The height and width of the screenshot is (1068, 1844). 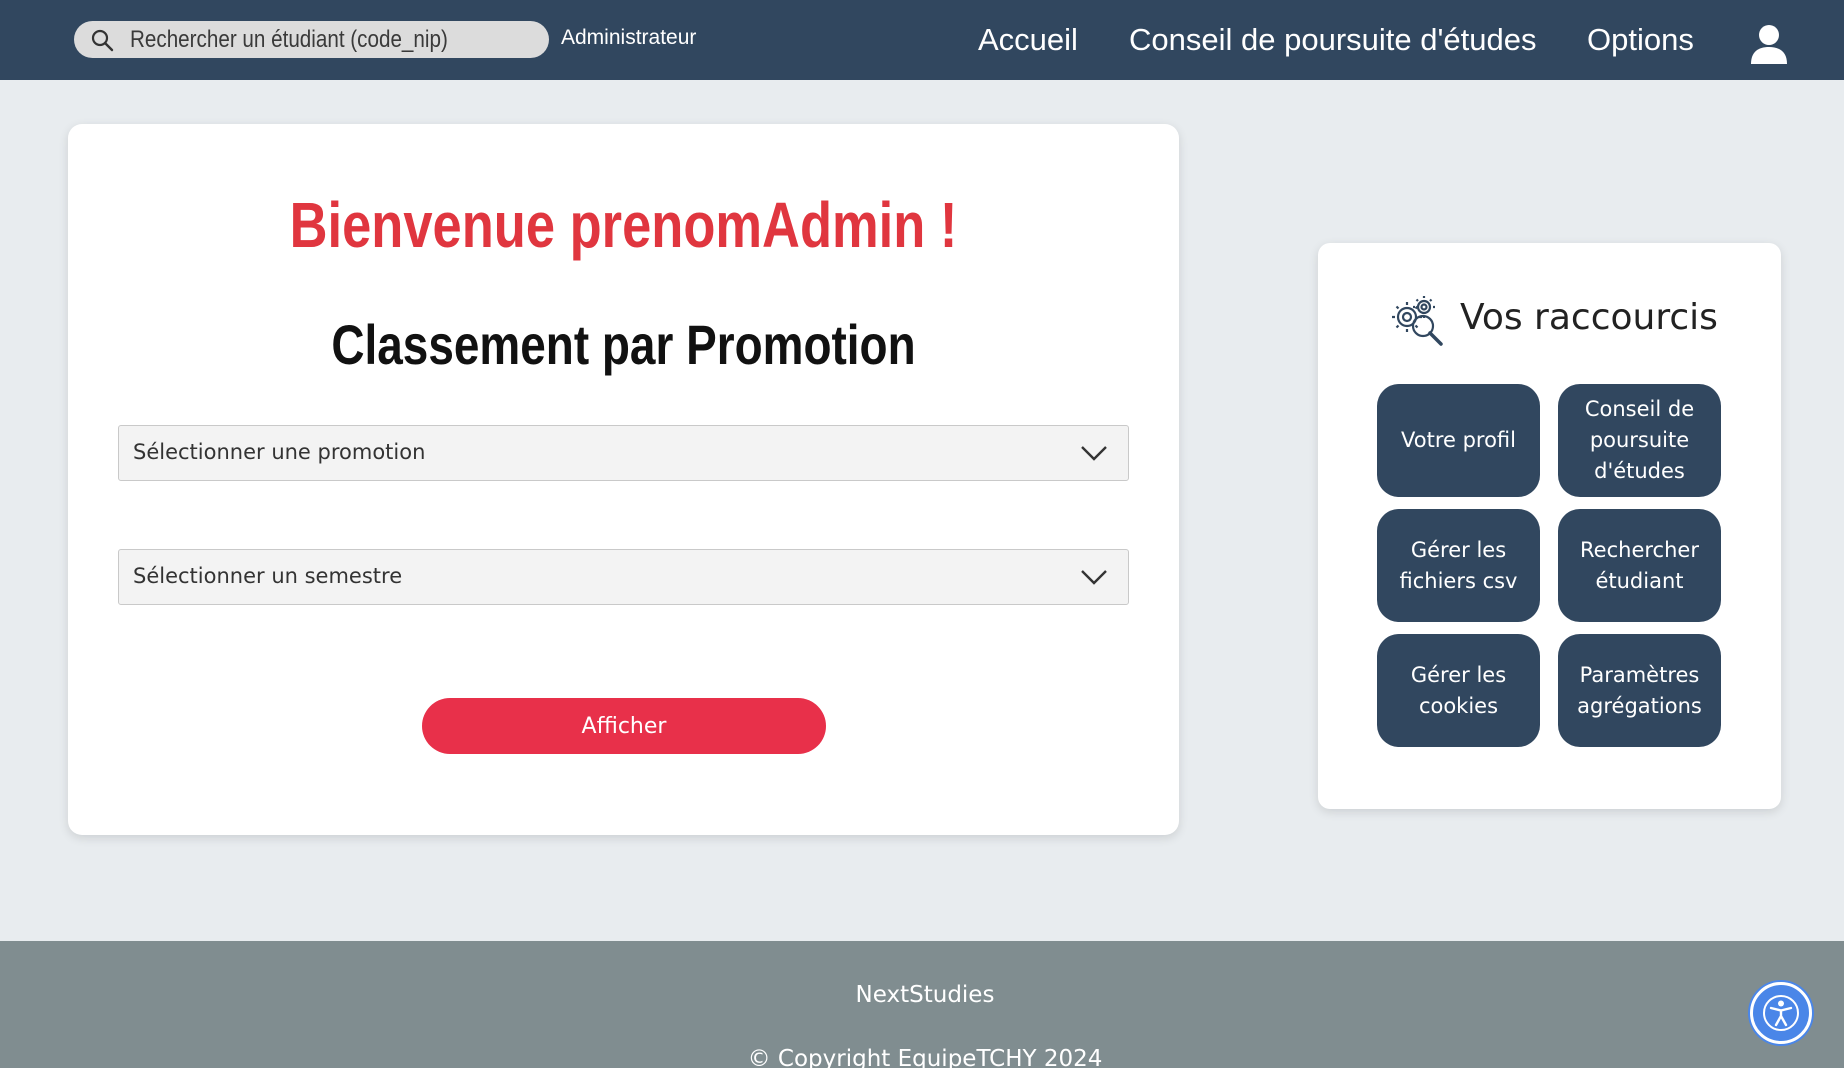 What do you see at coordinates (1332, 40) in the screenshot?
I see `nav-link-conseil: Conseil de poursuite d'études` at bounding box center [1332, 40].